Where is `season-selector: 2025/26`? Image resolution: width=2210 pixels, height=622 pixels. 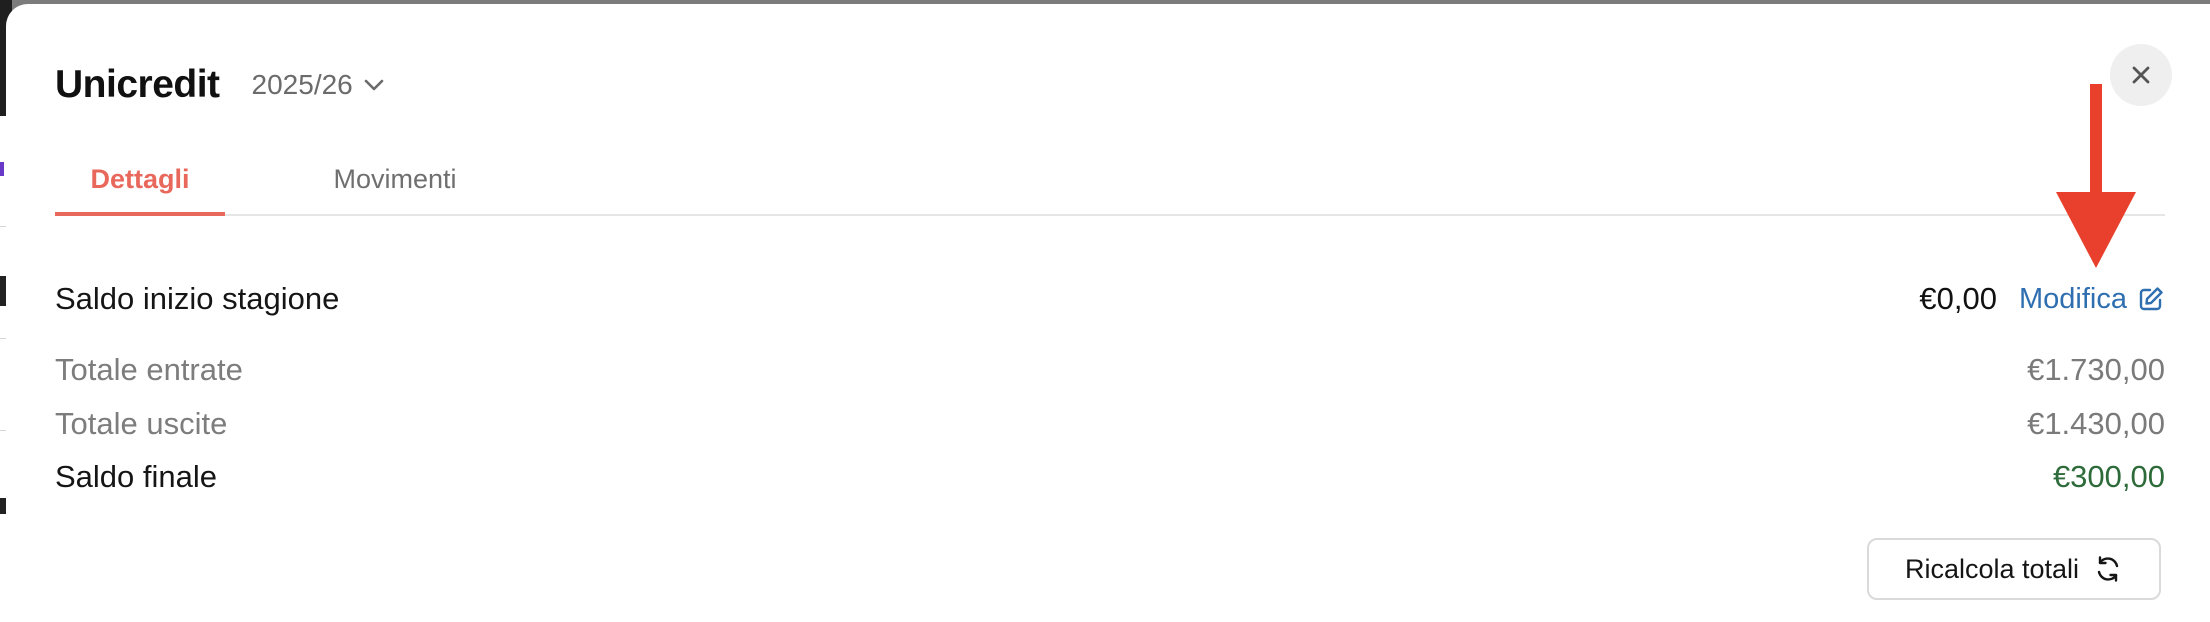
season-selector: 2025/26 is located at coordinates (318, 85).